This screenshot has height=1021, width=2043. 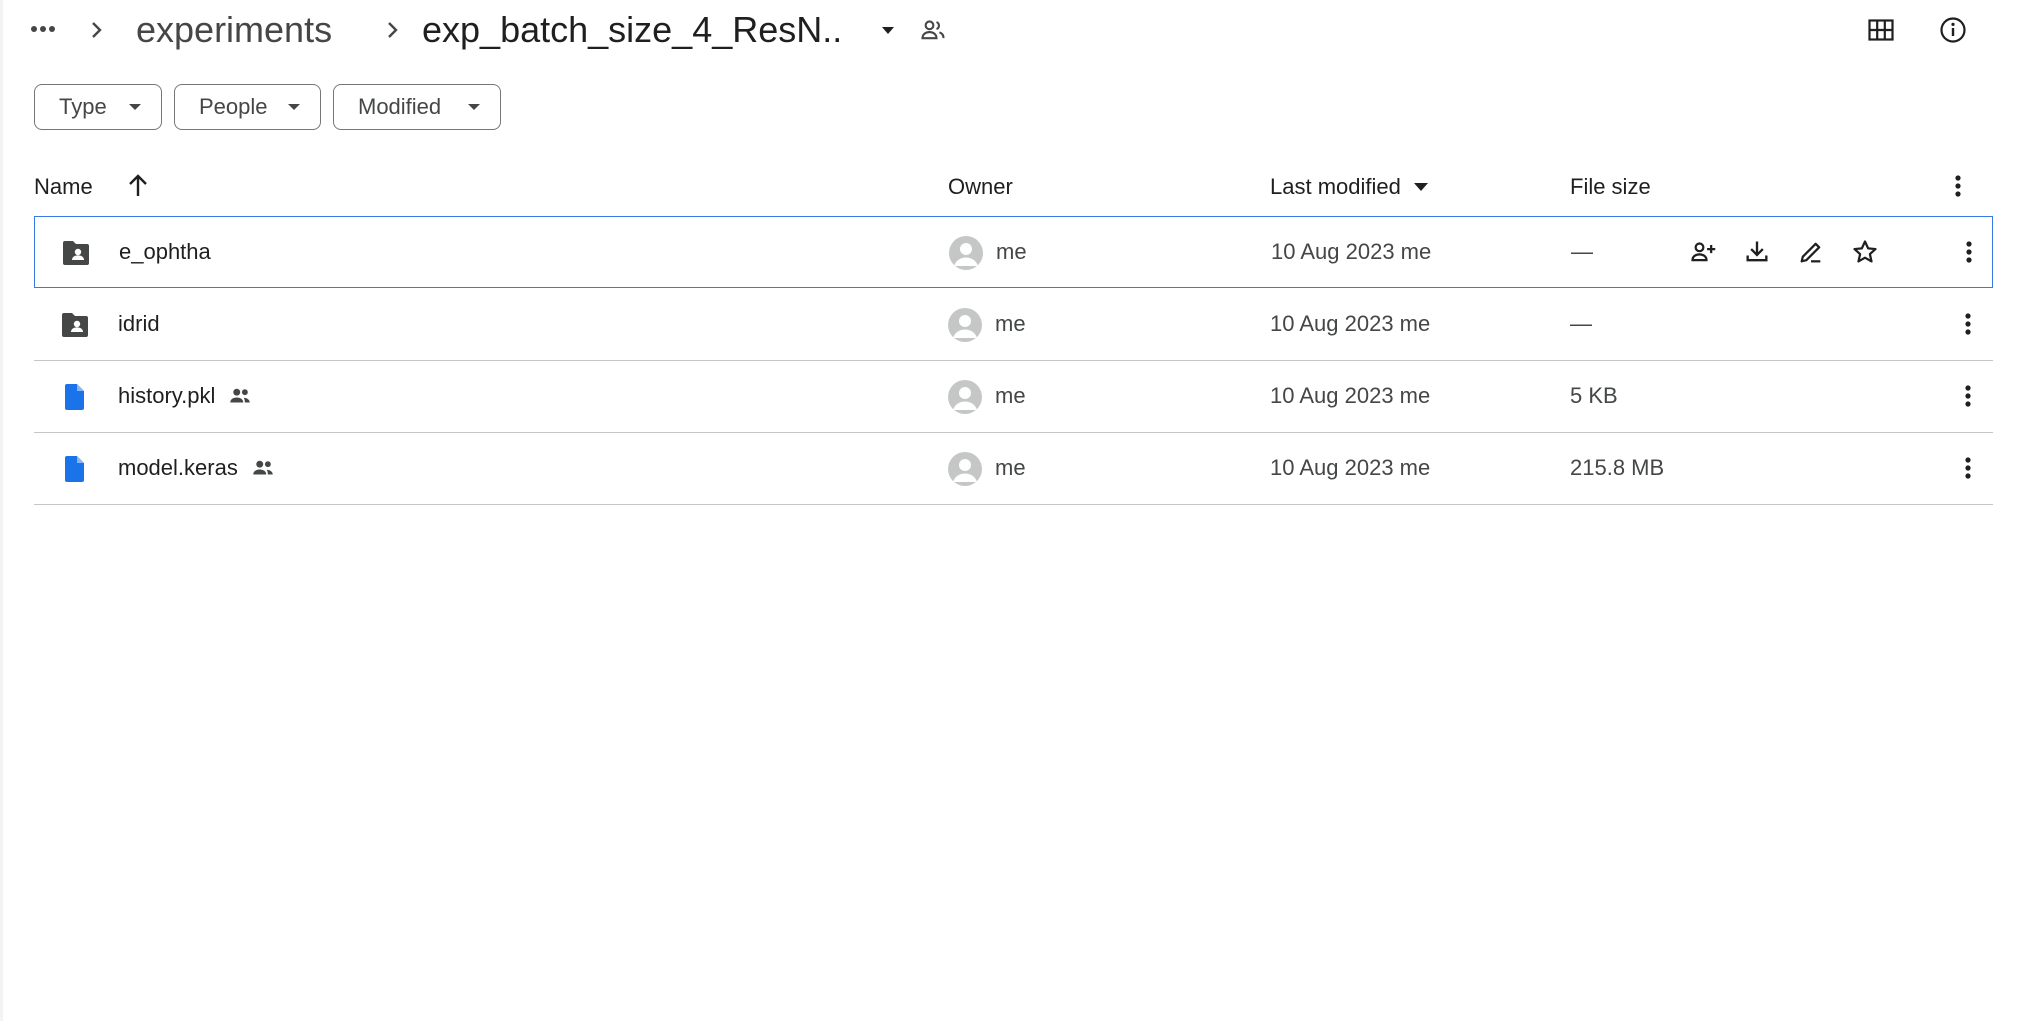 I want to click on column-header-last-modified: Last modified, so click(x=1335, y=187).